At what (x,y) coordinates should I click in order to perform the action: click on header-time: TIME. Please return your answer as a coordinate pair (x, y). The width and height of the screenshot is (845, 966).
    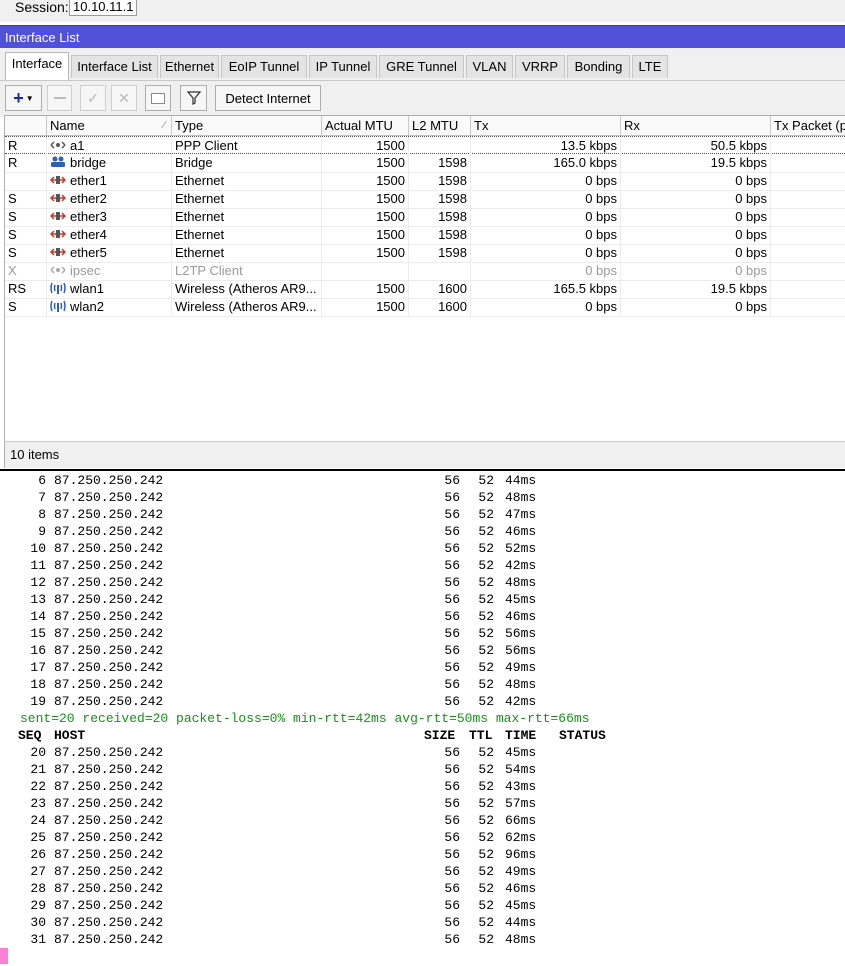
    Looking at the image, I should click on (521, 735).